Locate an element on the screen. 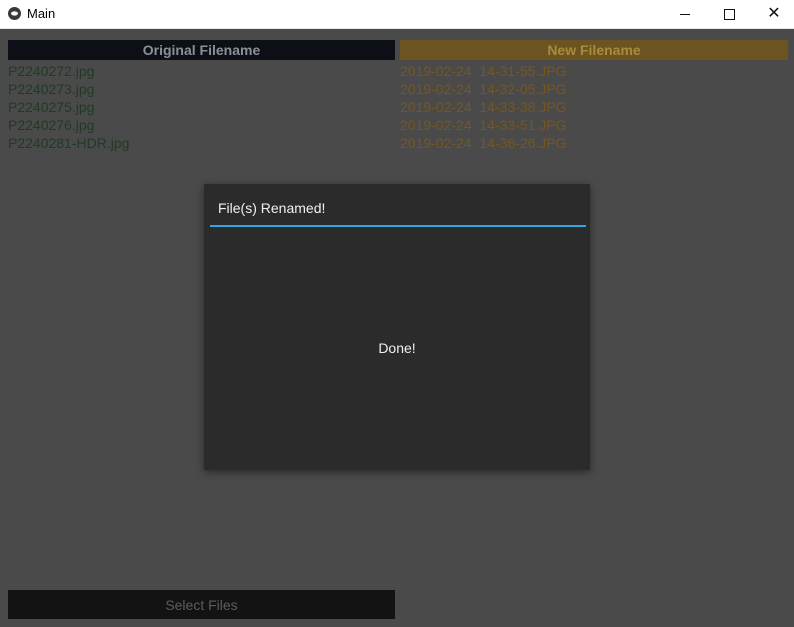 The height and width of the screenshot is (627, 794). new-filename-header: New Filename is located at coordinates (594, 50).